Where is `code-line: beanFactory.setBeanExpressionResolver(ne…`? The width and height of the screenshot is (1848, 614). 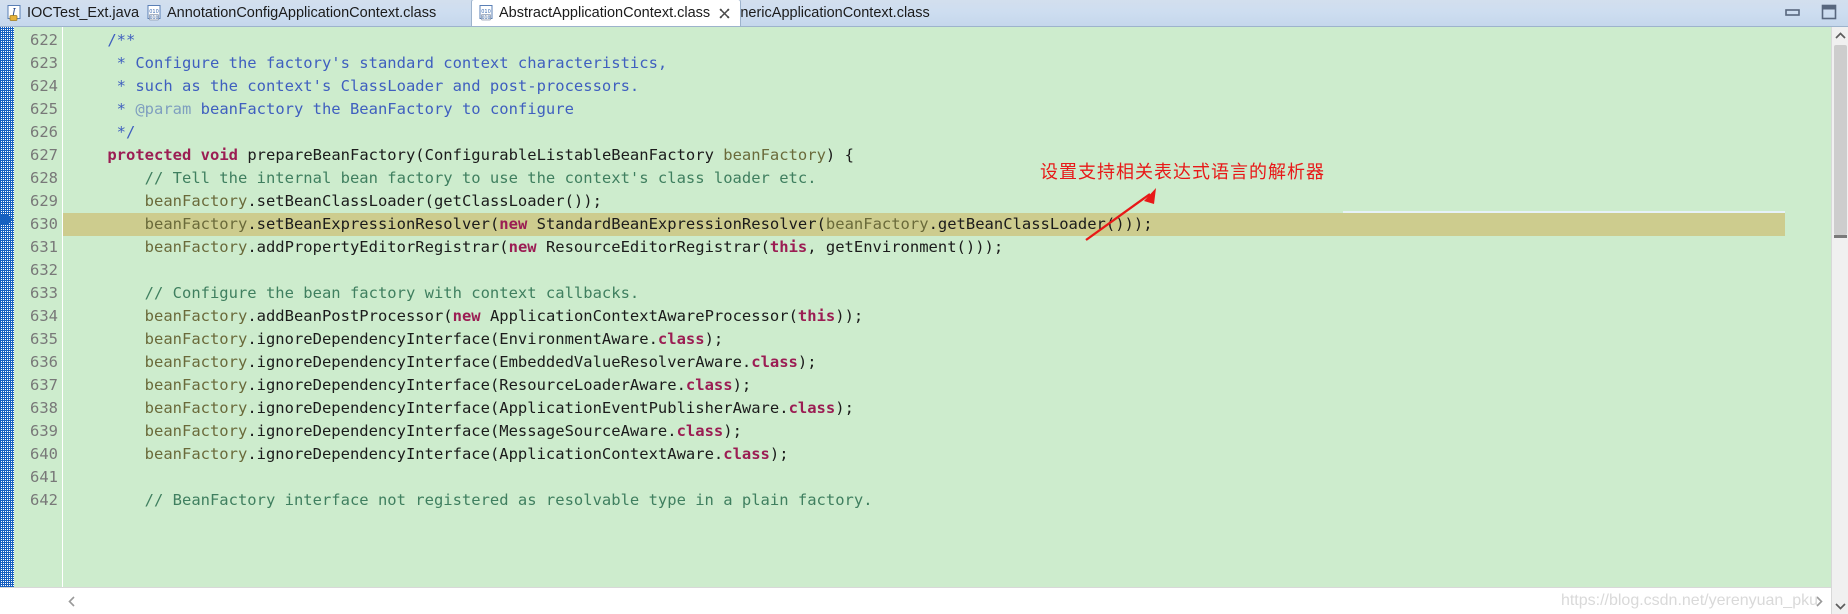
code-line: beanFactory.setBeanExpressionResolver(ne… is located at coordinates (924, 224).